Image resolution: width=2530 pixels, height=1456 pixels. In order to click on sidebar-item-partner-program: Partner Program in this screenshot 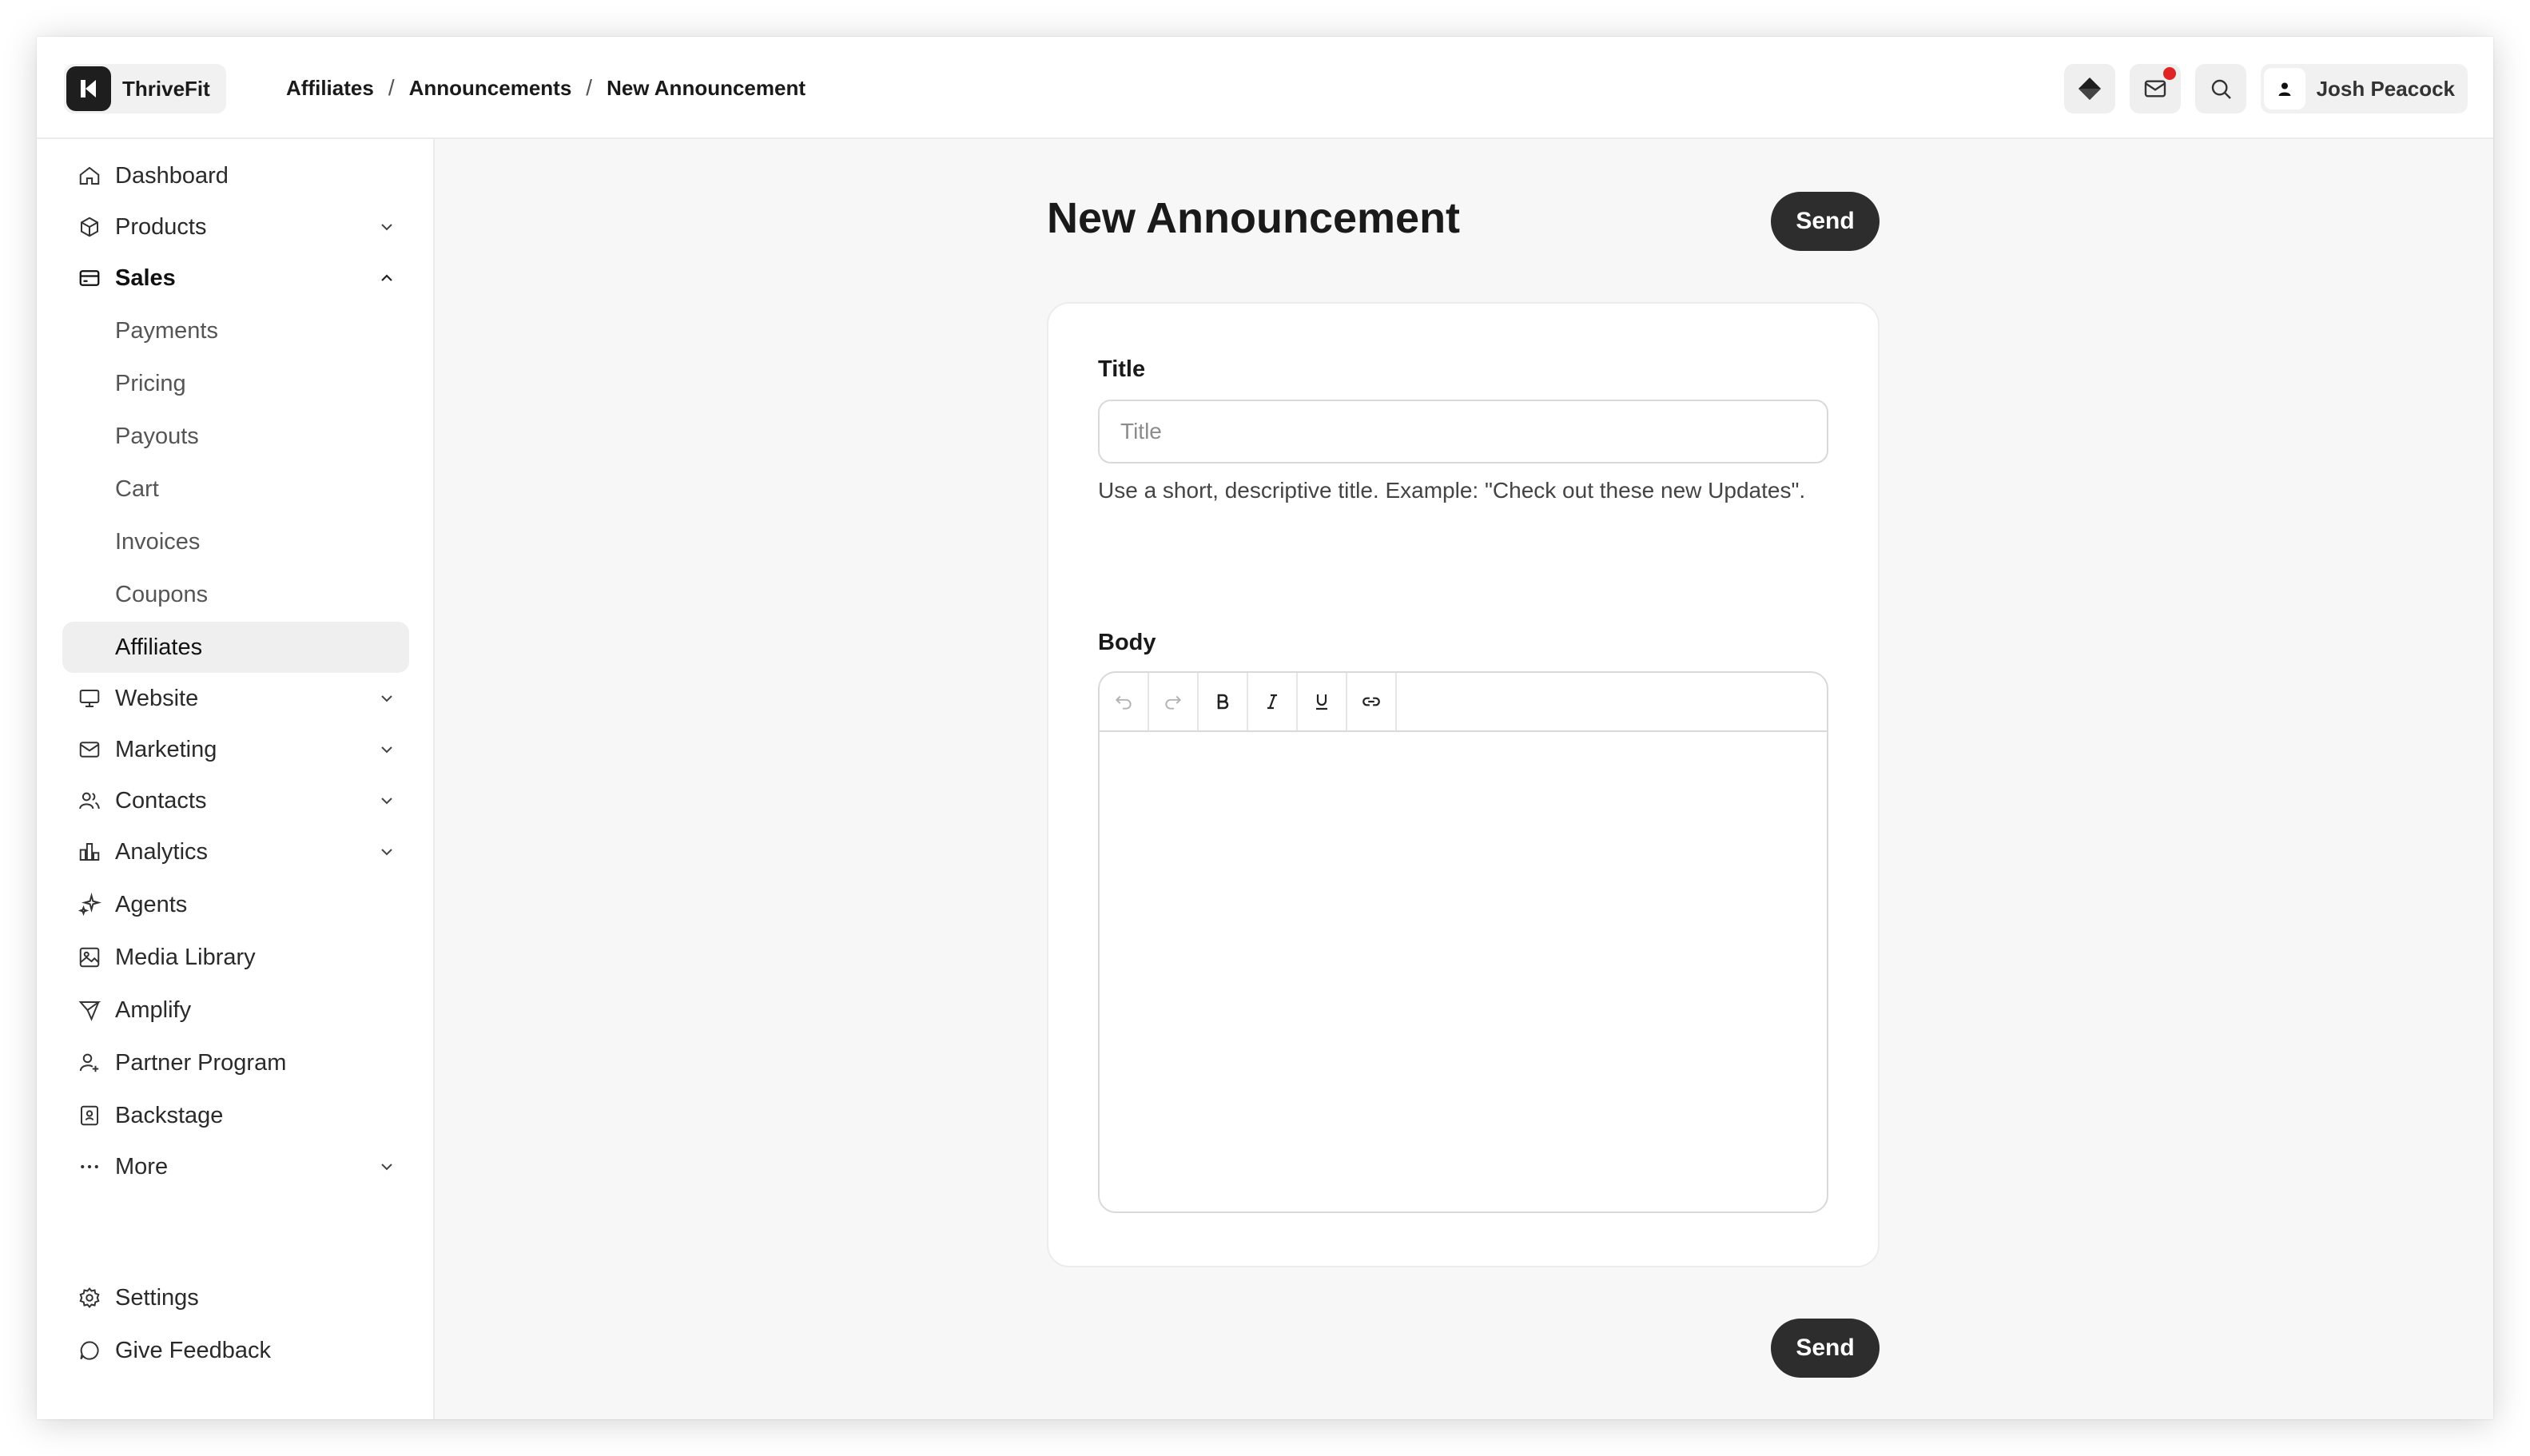, I will do `click(236, 1062)`.